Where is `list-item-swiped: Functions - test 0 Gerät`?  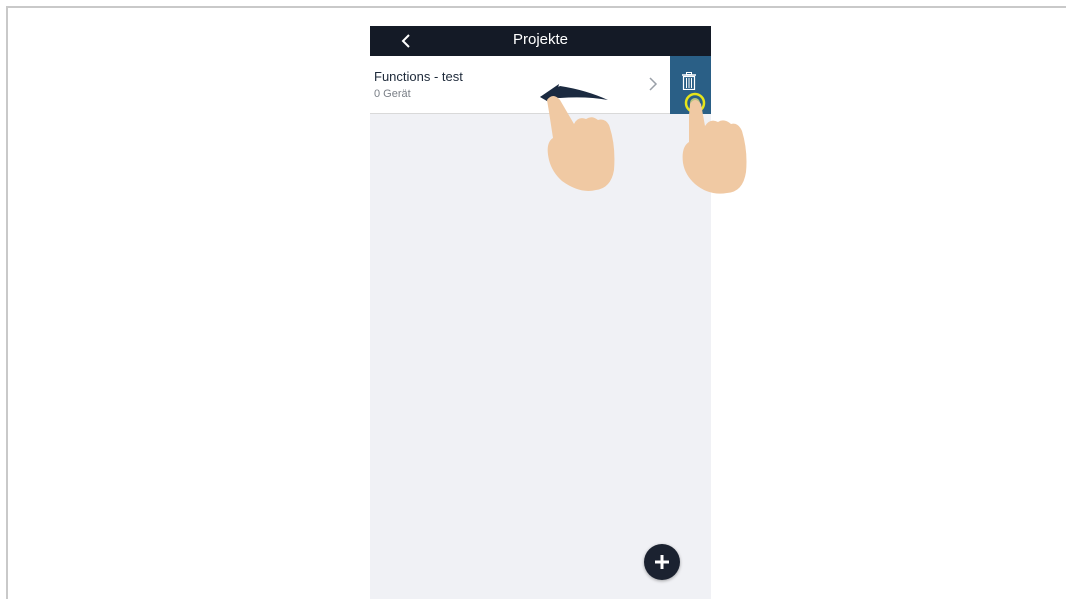
list-item-swiped: Functions - test 0 Gerät is located at coordinates (540, 85).